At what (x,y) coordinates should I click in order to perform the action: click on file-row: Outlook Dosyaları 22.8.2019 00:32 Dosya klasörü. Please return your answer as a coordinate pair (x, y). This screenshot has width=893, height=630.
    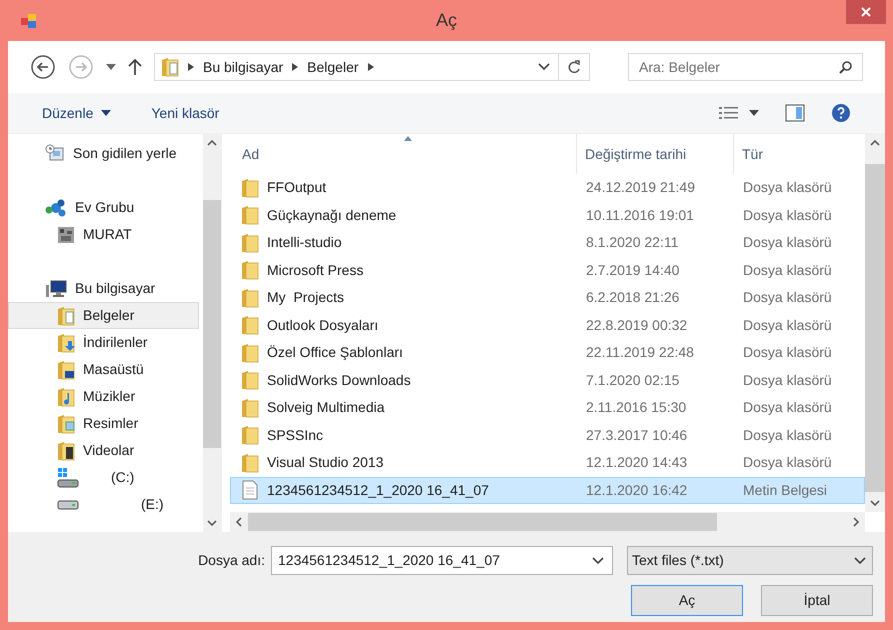
    Looking at the image, I should click on (547, 325).